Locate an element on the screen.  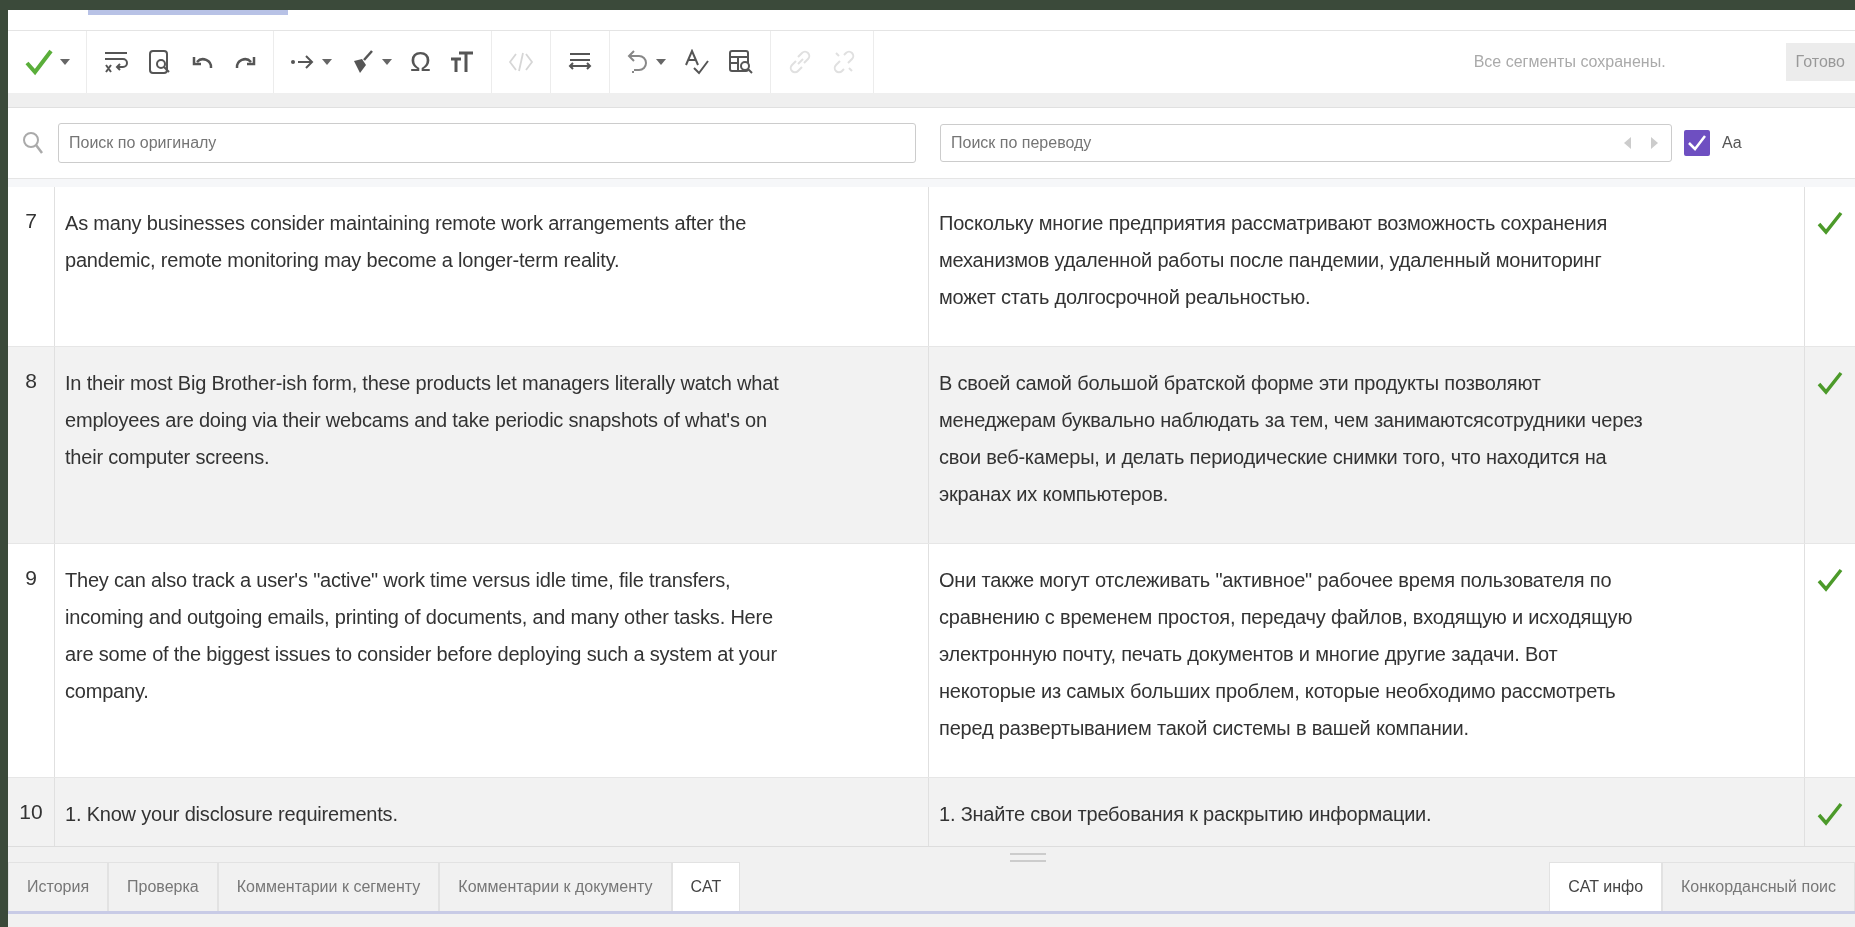
panel-tab: CAT инфо is located at coordinates (1606, 886).